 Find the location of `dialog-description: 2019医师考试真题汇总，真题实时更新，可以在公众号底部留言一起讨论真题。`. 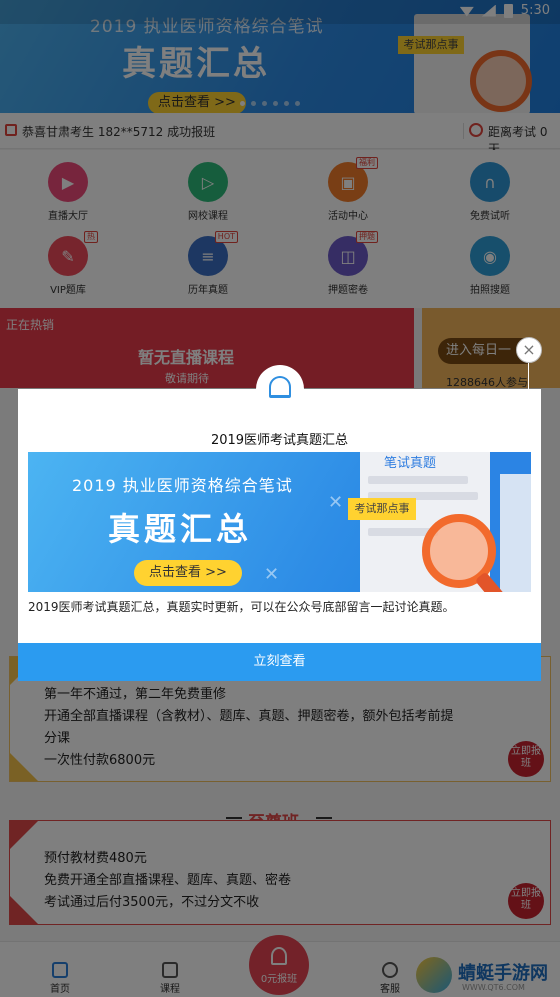

dialog-description: 2019医师考试真题汇总，真题实时更新，可以在公众号底部留言一起讨论真题。 is located at coordinates (241, 607).